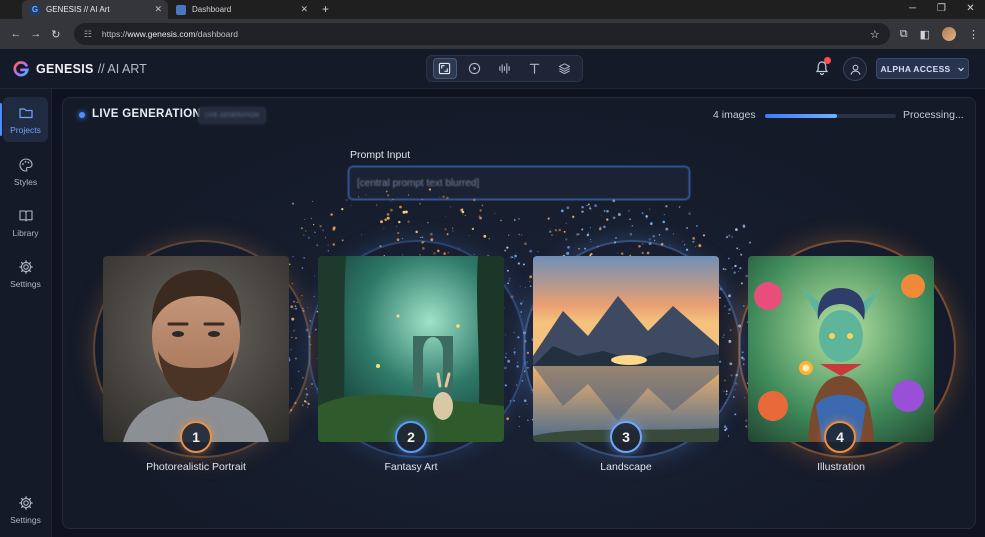 Image resolution: width=985 pixels, height=537 pixels. I want to click on browser-tab-genesis: G GENESIS // AI Art ✕, so click(95, 9).